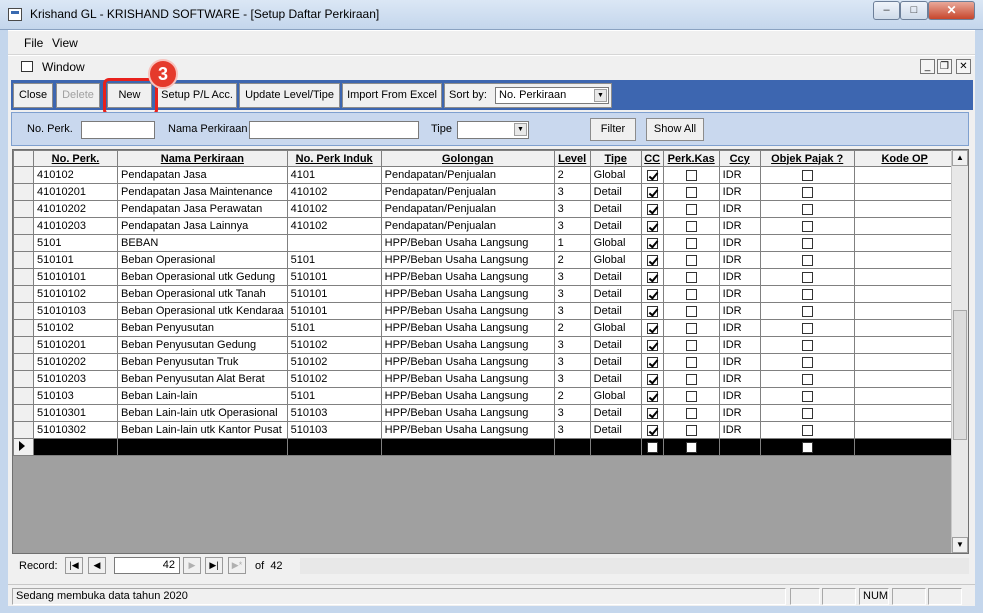  I want to click on nama-perkiraan-cell: Beban Lain-lain utk Kantor Pusat, so click(202, 430).